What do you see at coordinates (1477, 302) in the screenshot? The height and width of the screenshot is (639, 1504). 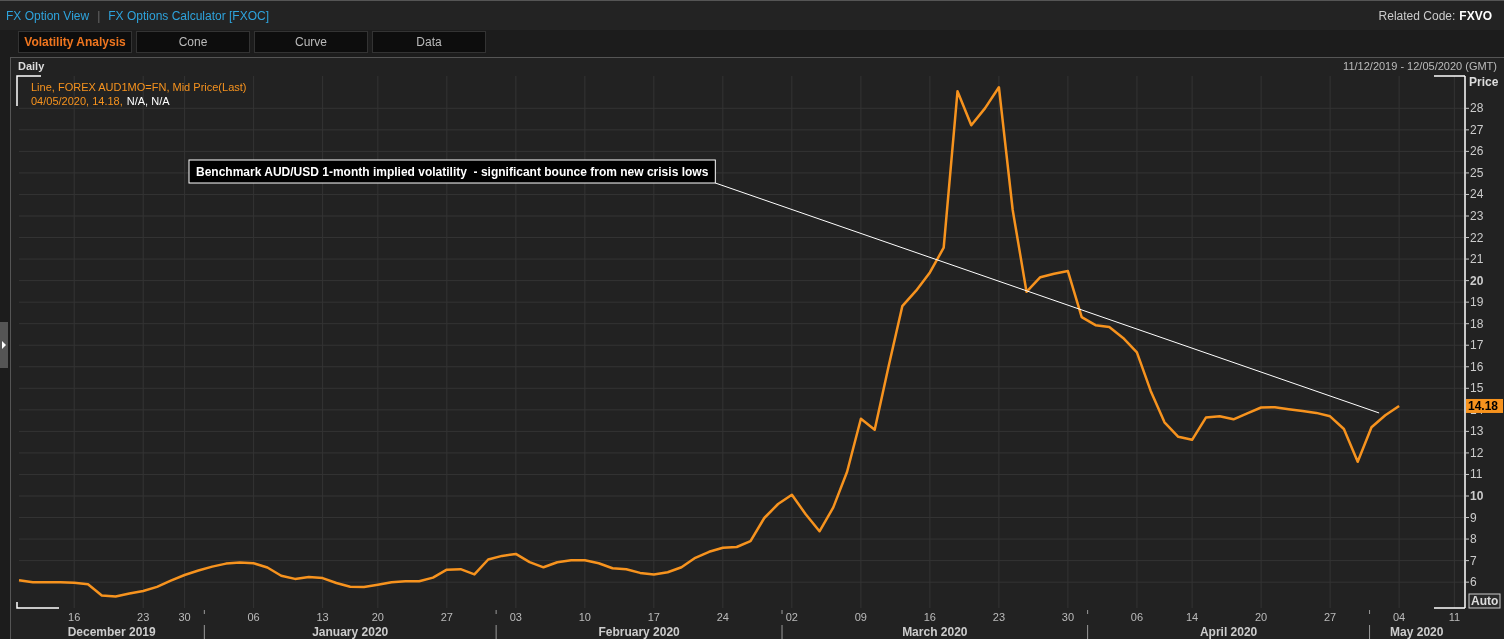 I see `y-tick-label: 19` at bounding box center [1477, 302].